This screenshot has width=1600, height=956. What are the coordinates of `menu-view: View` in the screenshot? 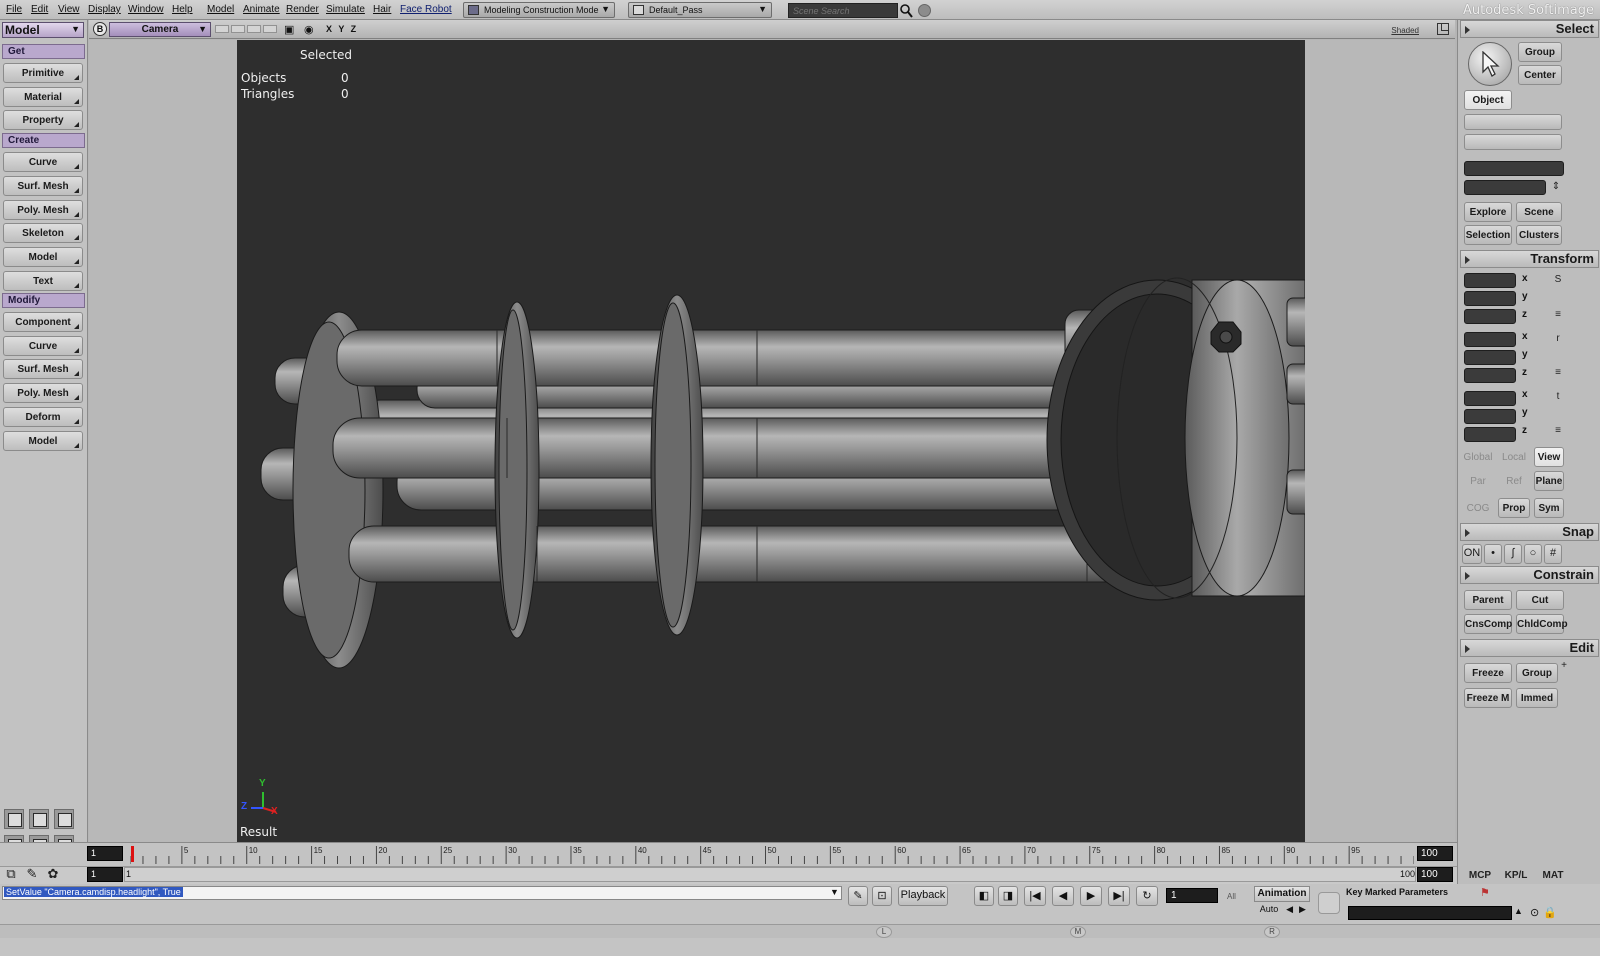 It's located at (69, 9).